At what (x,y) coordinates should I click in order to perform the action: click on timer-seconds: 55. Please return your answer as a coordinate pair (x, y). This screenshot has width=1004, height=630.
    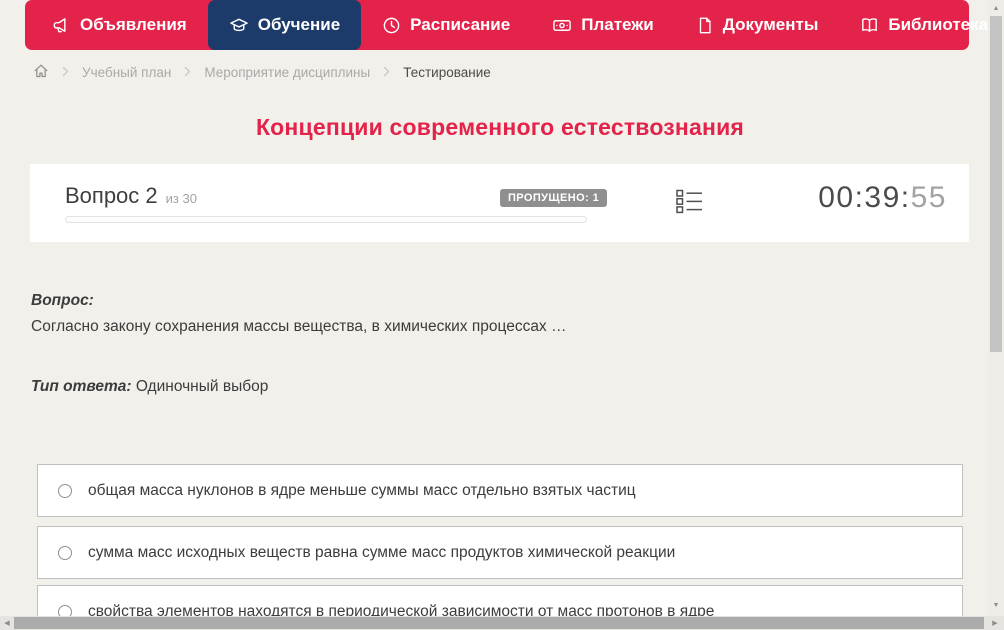
    Looking at the image, I should click on (928, 197).